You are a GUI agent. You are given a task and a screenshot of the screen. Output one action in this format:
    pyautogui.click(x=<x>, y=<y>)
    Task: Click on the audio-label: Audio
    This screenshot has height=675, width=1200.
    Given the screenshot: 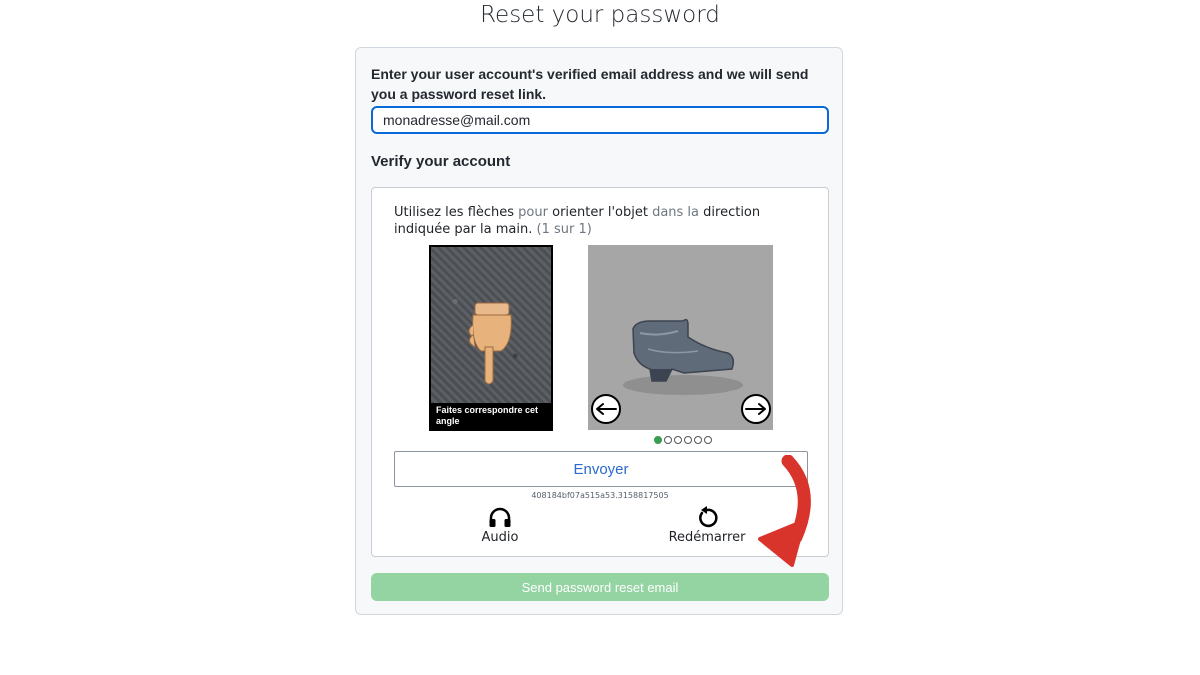 What is the action you would take?
    pyautogui.click(x=500, y=537)
    